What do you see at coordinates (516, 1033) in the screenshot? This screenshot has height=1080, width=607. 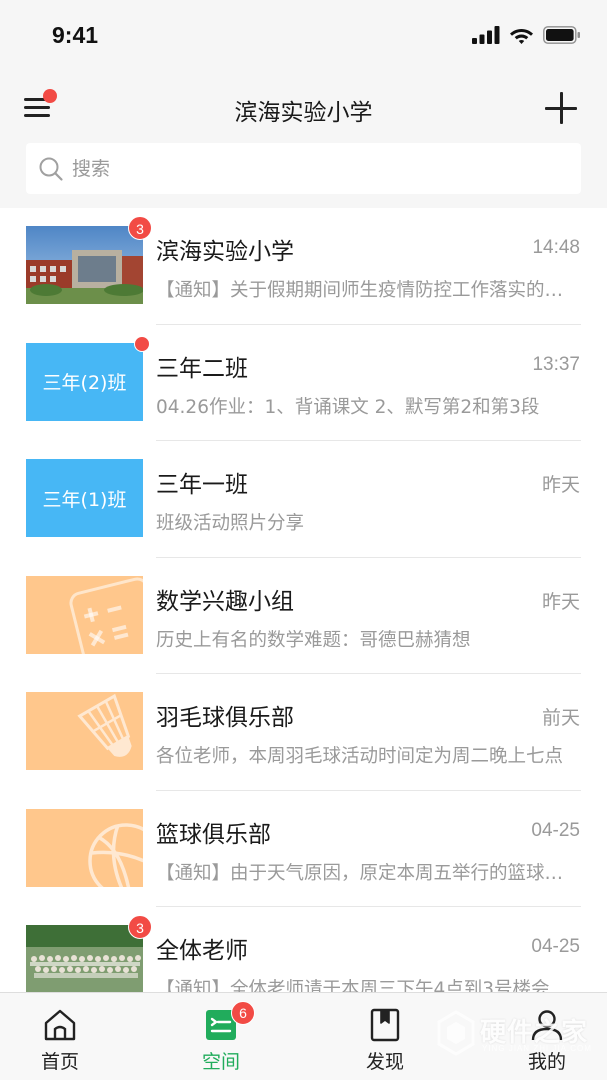 I see `watermark-logo: 硬件之家 YING JIAN ZHI JIA.COM` at bounding box center [516, 1033].